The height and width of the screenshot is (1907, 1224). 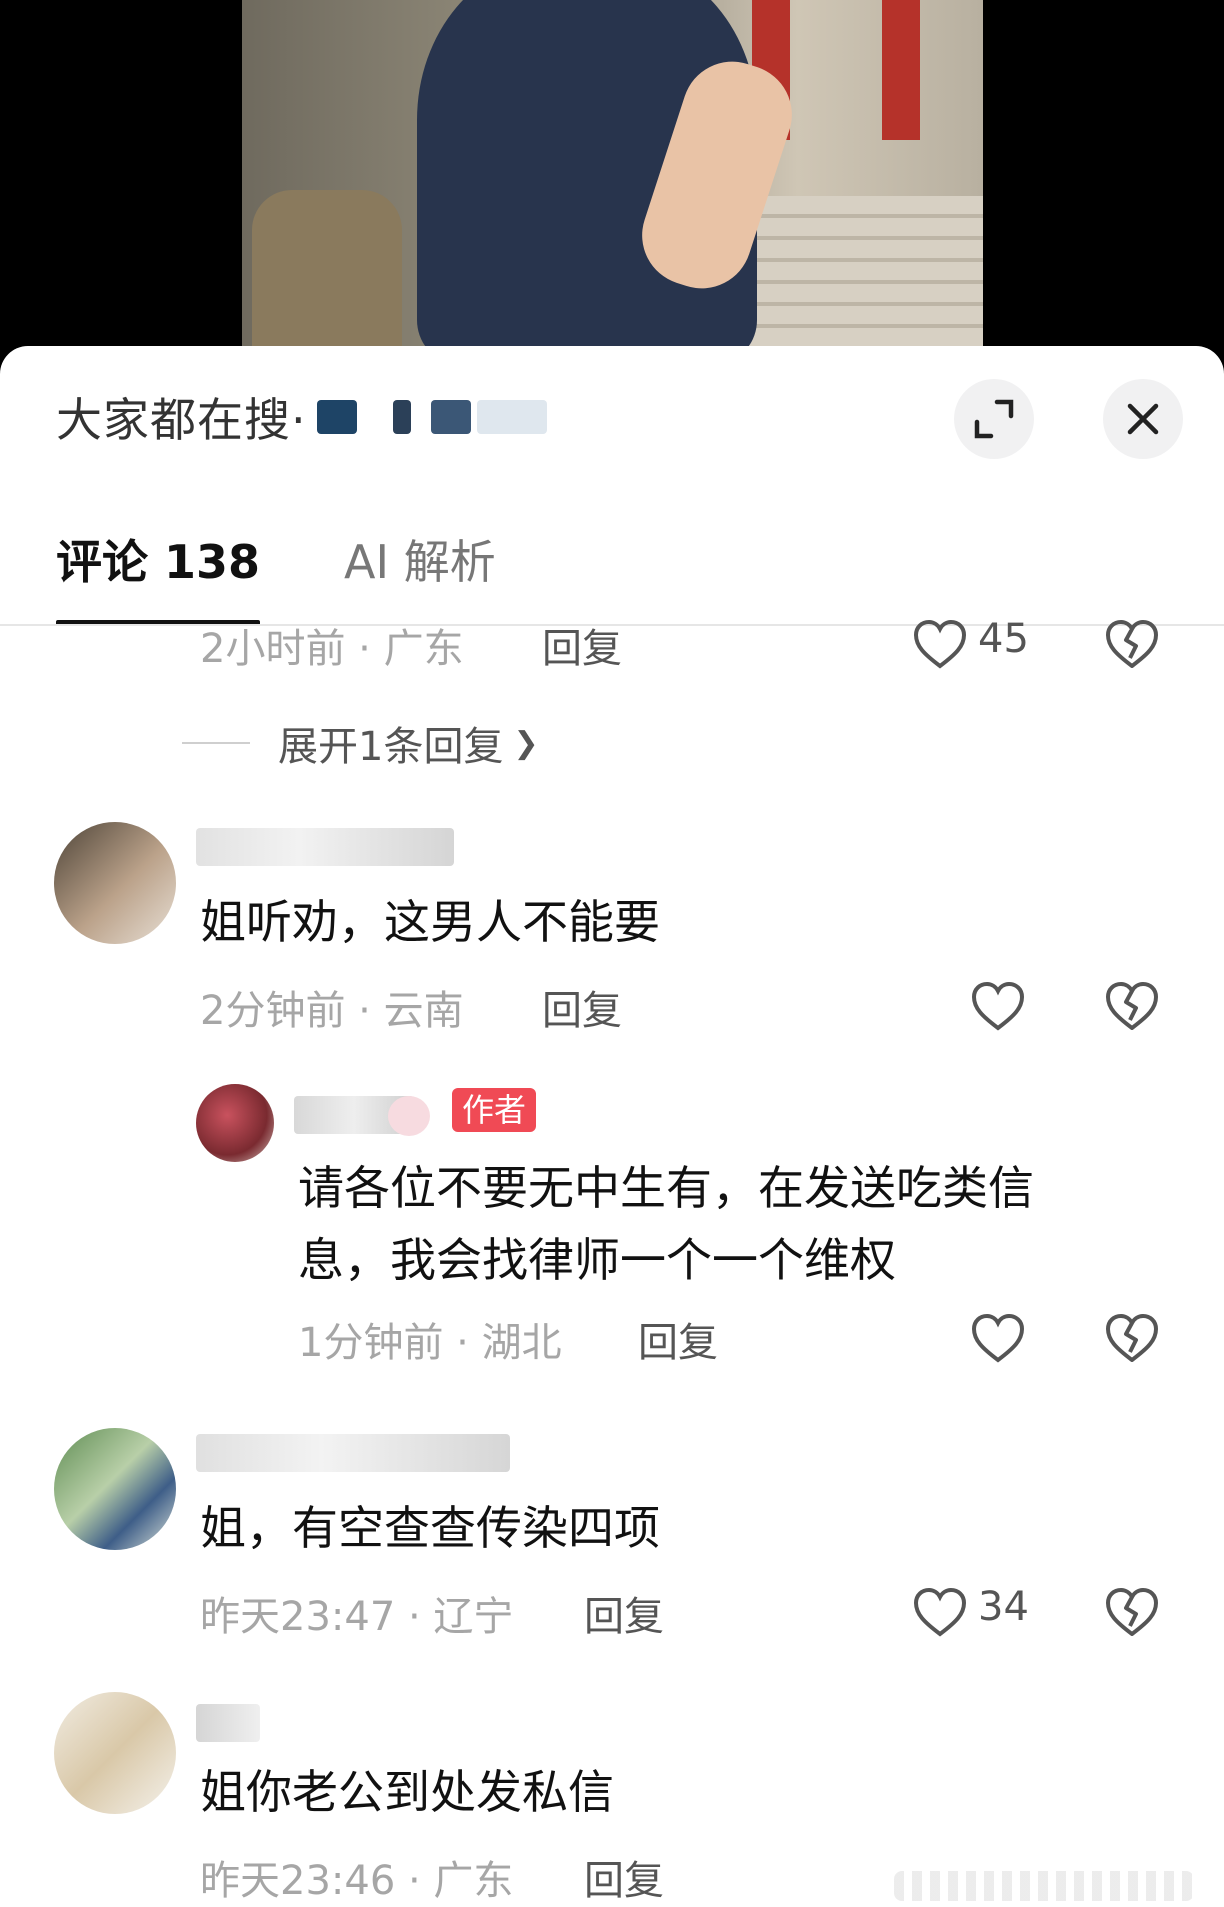 What do you see at coordinates (666, 1224) in the screenshot?
I see `comment-text: 请各位不要无中生有，在发送吃类信息，我会找律师一个一个维权` at bounding box center [666, 1224].